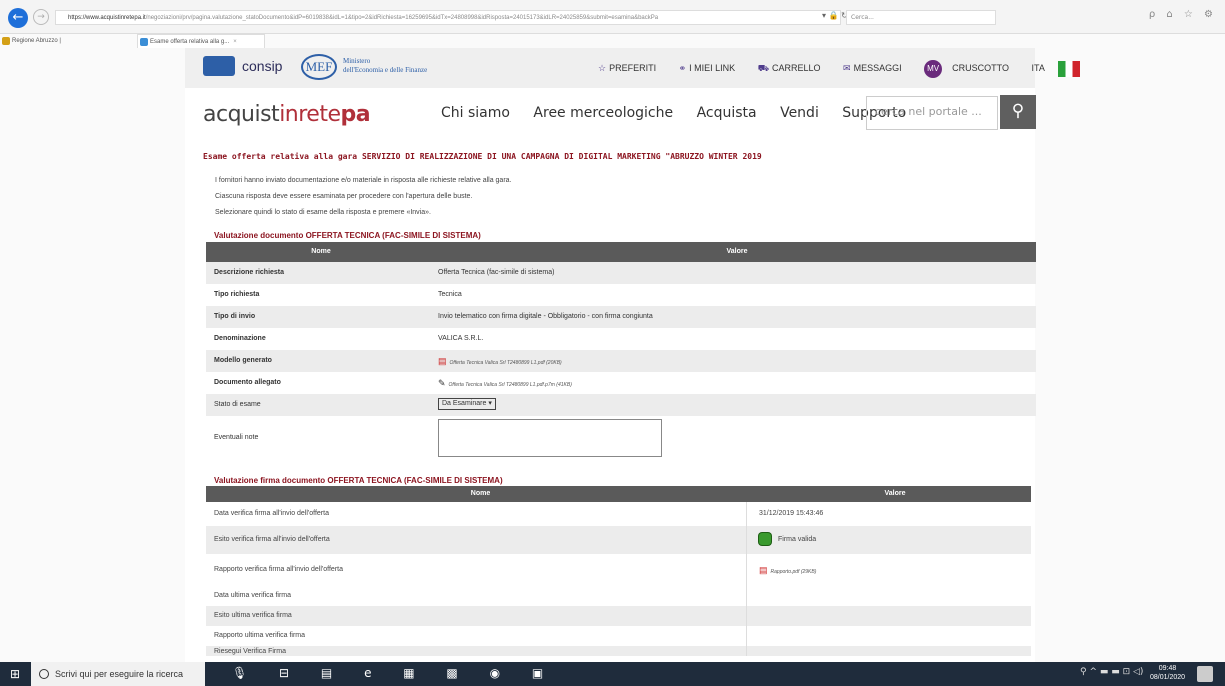 The width and height of the screenshot is (1225, 686). Describe the element at coordinates (618, 596) in the screenshot. I see `table-row: Data ultima verifica firma` at that location.